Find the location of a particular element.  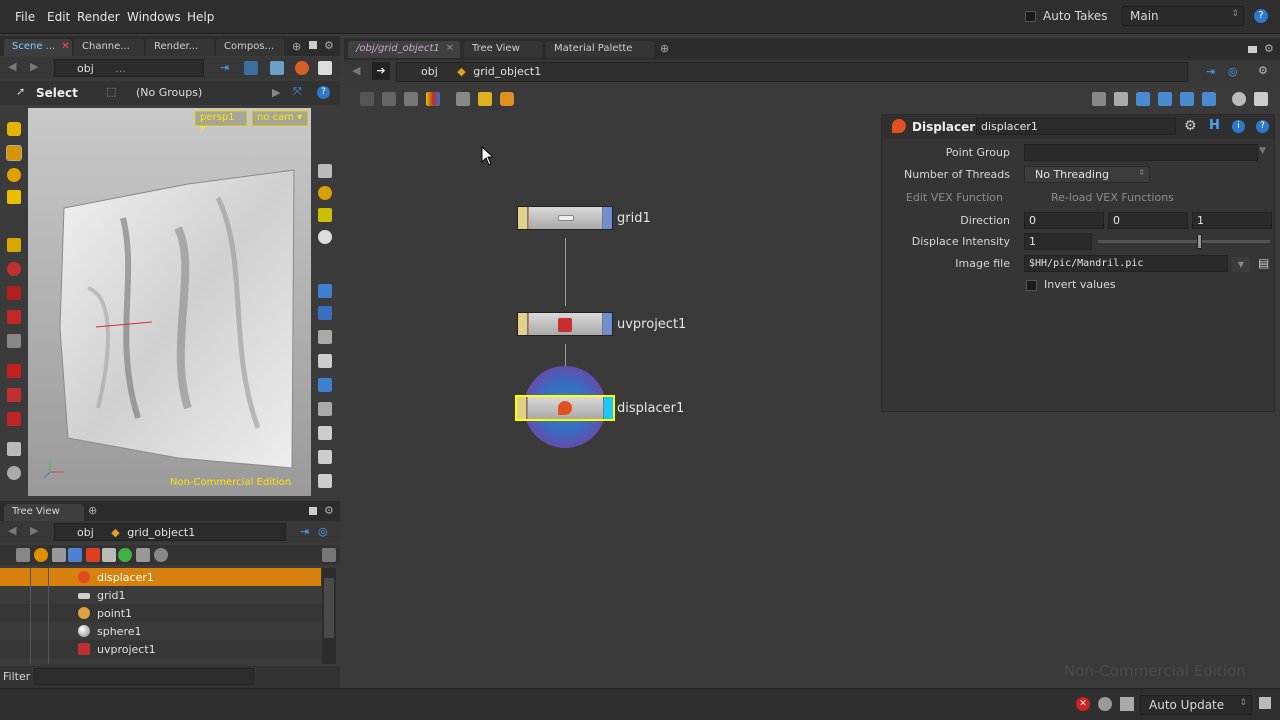

grid-display-icon is located at coordinates (325, 361).